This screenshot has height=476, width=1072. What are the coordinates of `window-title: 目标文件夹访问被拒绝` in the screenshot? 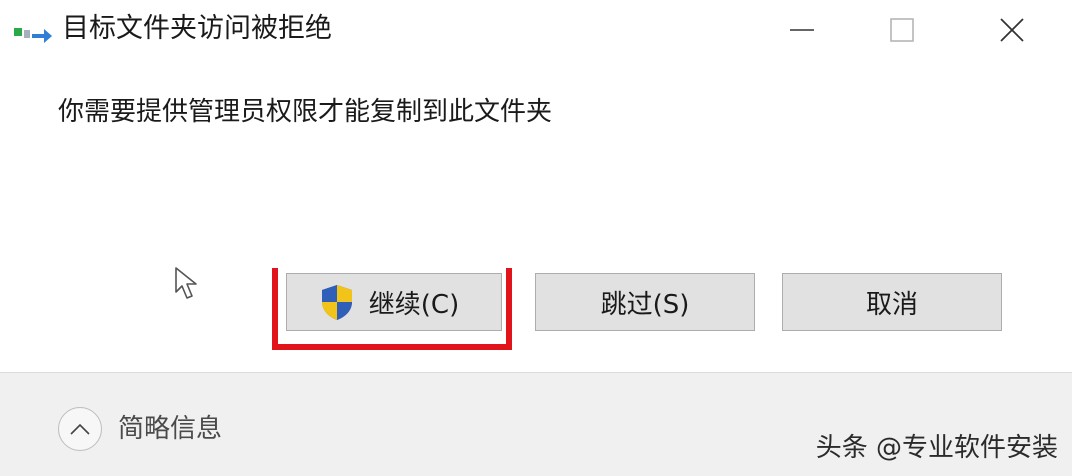 It's located at (197, 28).